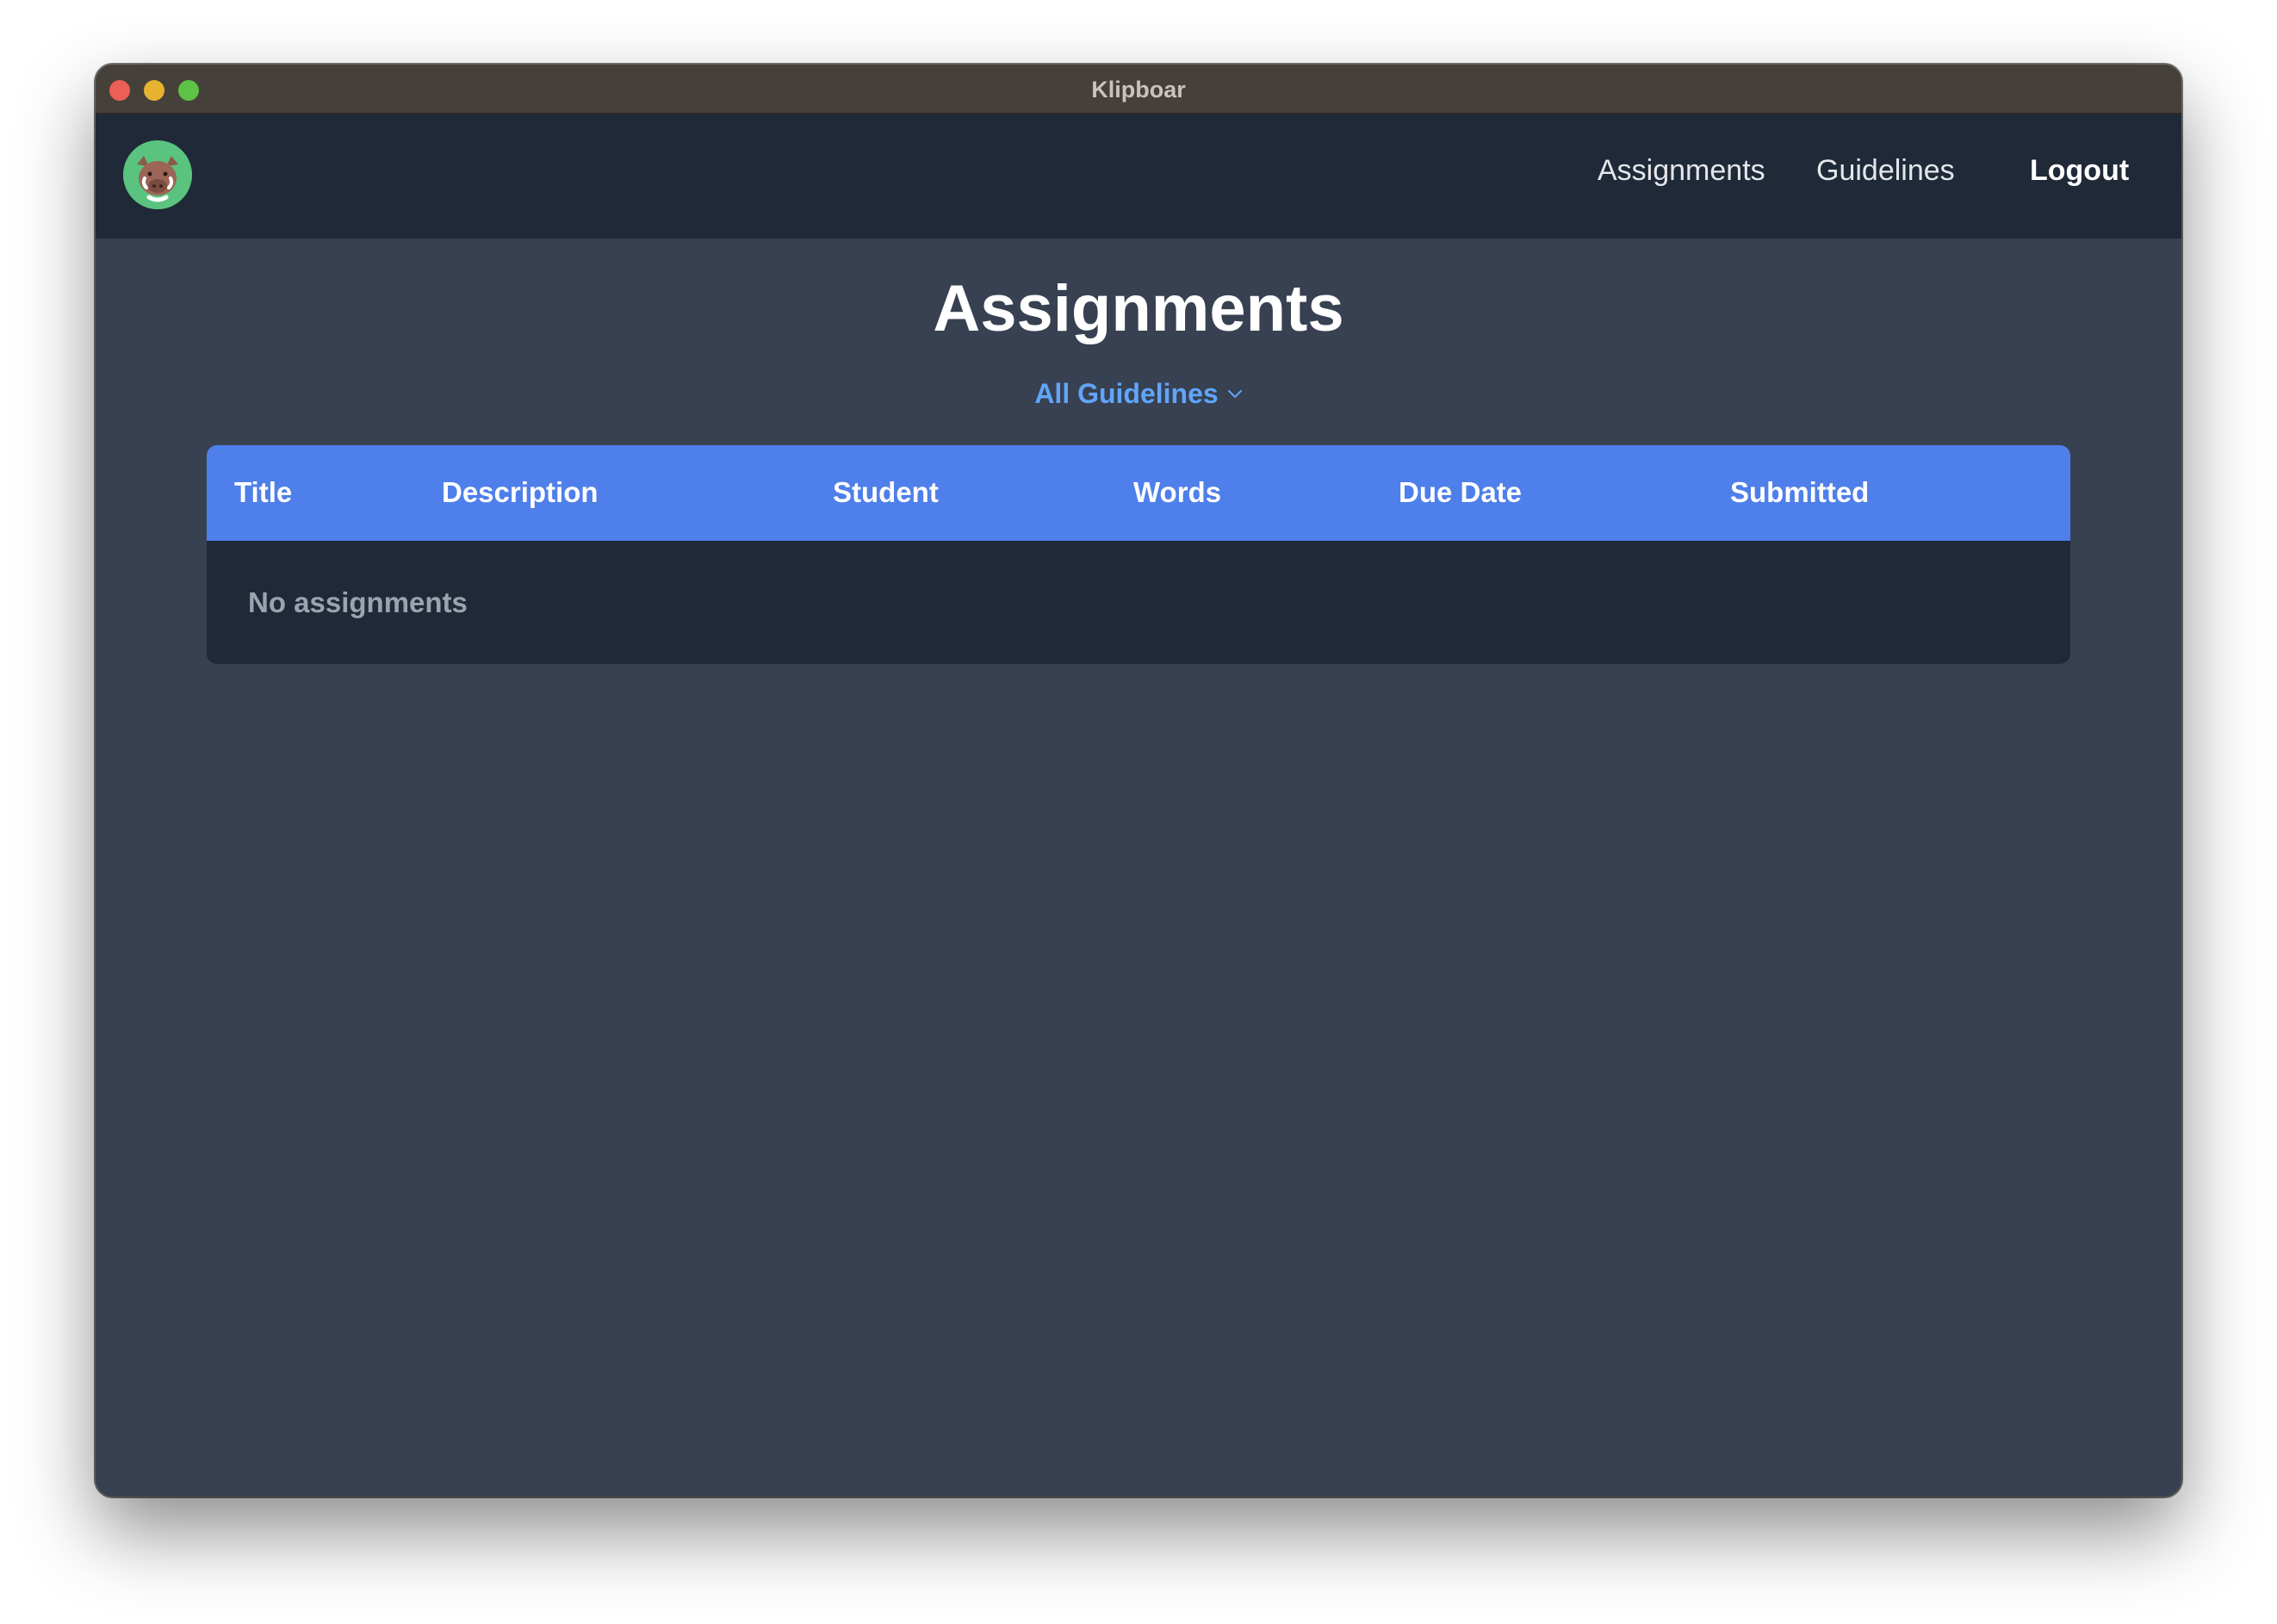  Describe the element at coordinates (1681, 171) in the screenshot. I see `nav-link-assignments: Assignments` at that location.